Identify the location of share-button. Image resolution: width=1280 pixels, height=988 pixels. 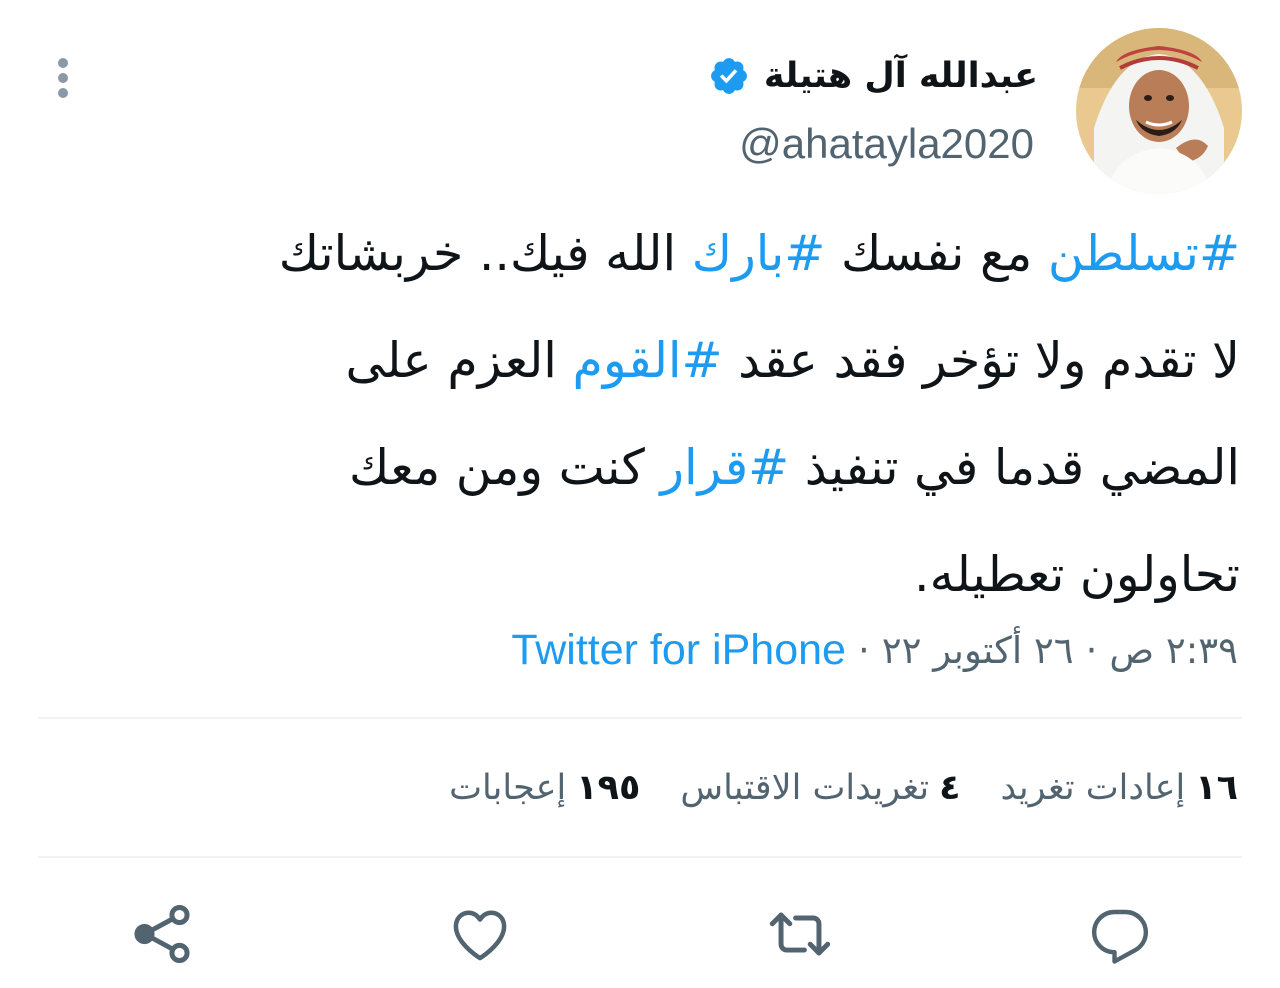
(162, 934).